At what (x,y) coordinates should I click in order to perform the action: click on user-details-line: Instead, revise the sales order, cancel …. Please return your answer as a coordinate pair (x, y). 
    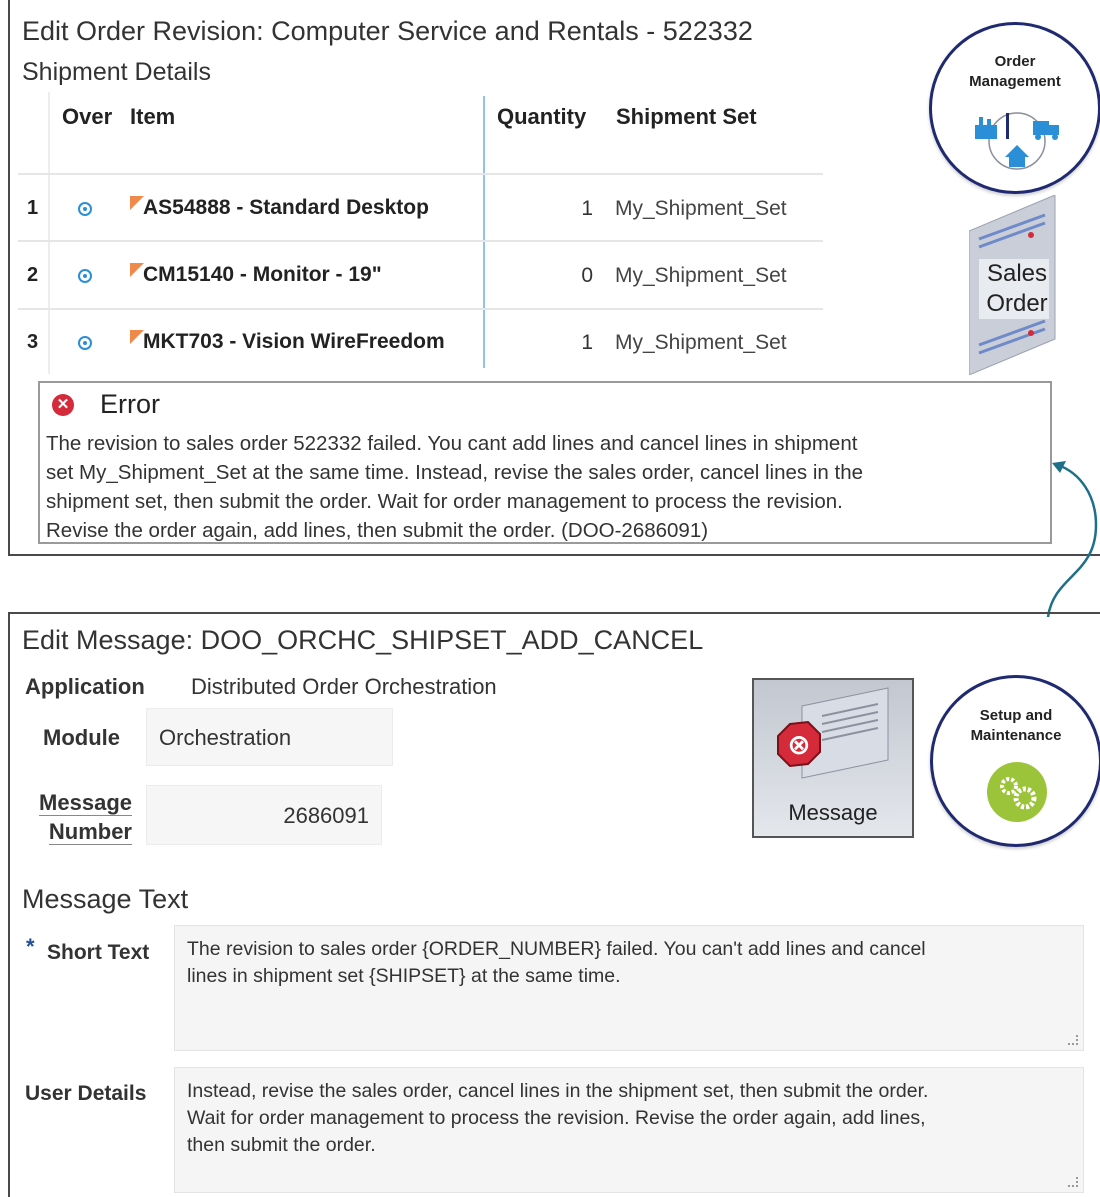
    Looking at the image, I should click on (558, 1091).